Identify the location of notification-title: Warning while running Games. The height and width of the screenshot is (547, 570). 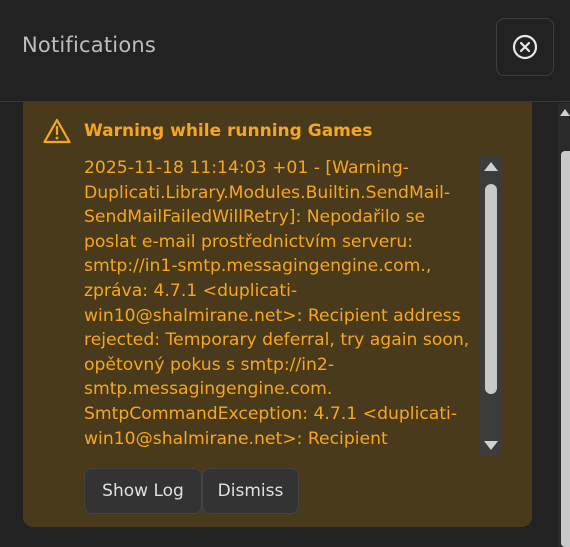
(228, 131).